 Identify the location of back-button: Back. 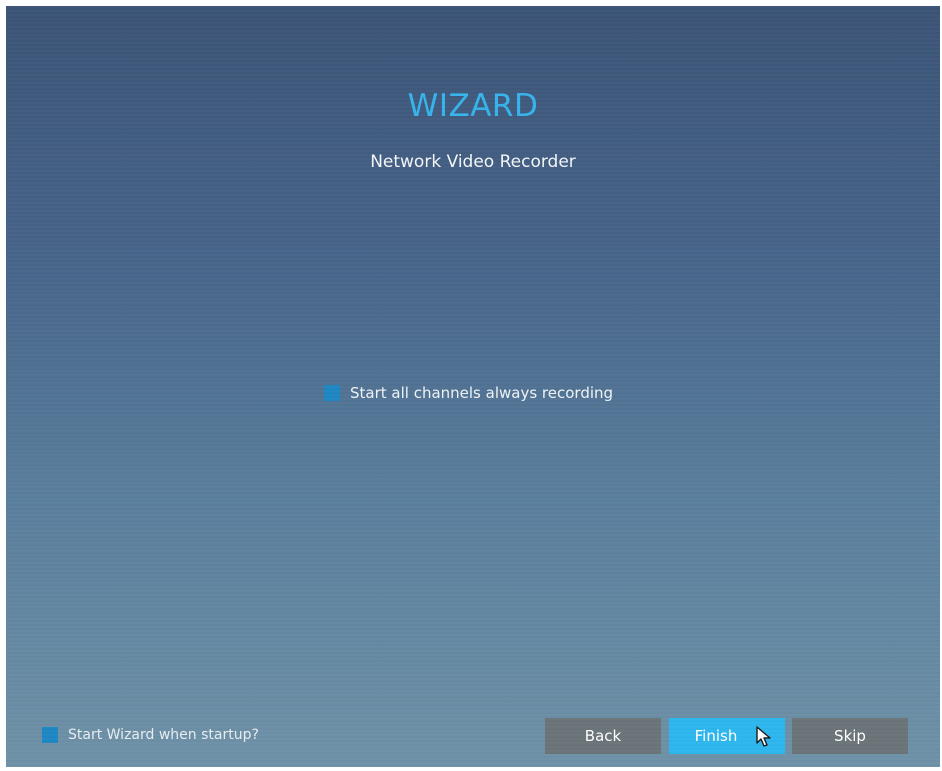
(603, 736).